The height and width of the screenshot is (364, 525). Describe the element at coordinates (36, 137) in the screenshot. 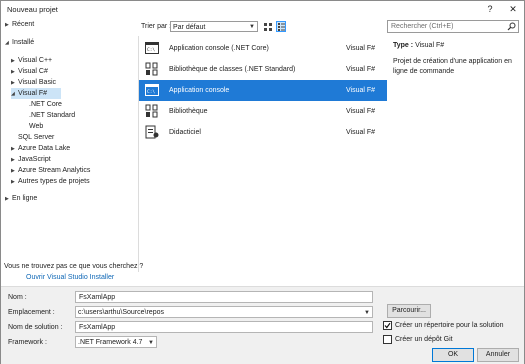

I see `tree-item-sql-server: SQL Server` at that location.